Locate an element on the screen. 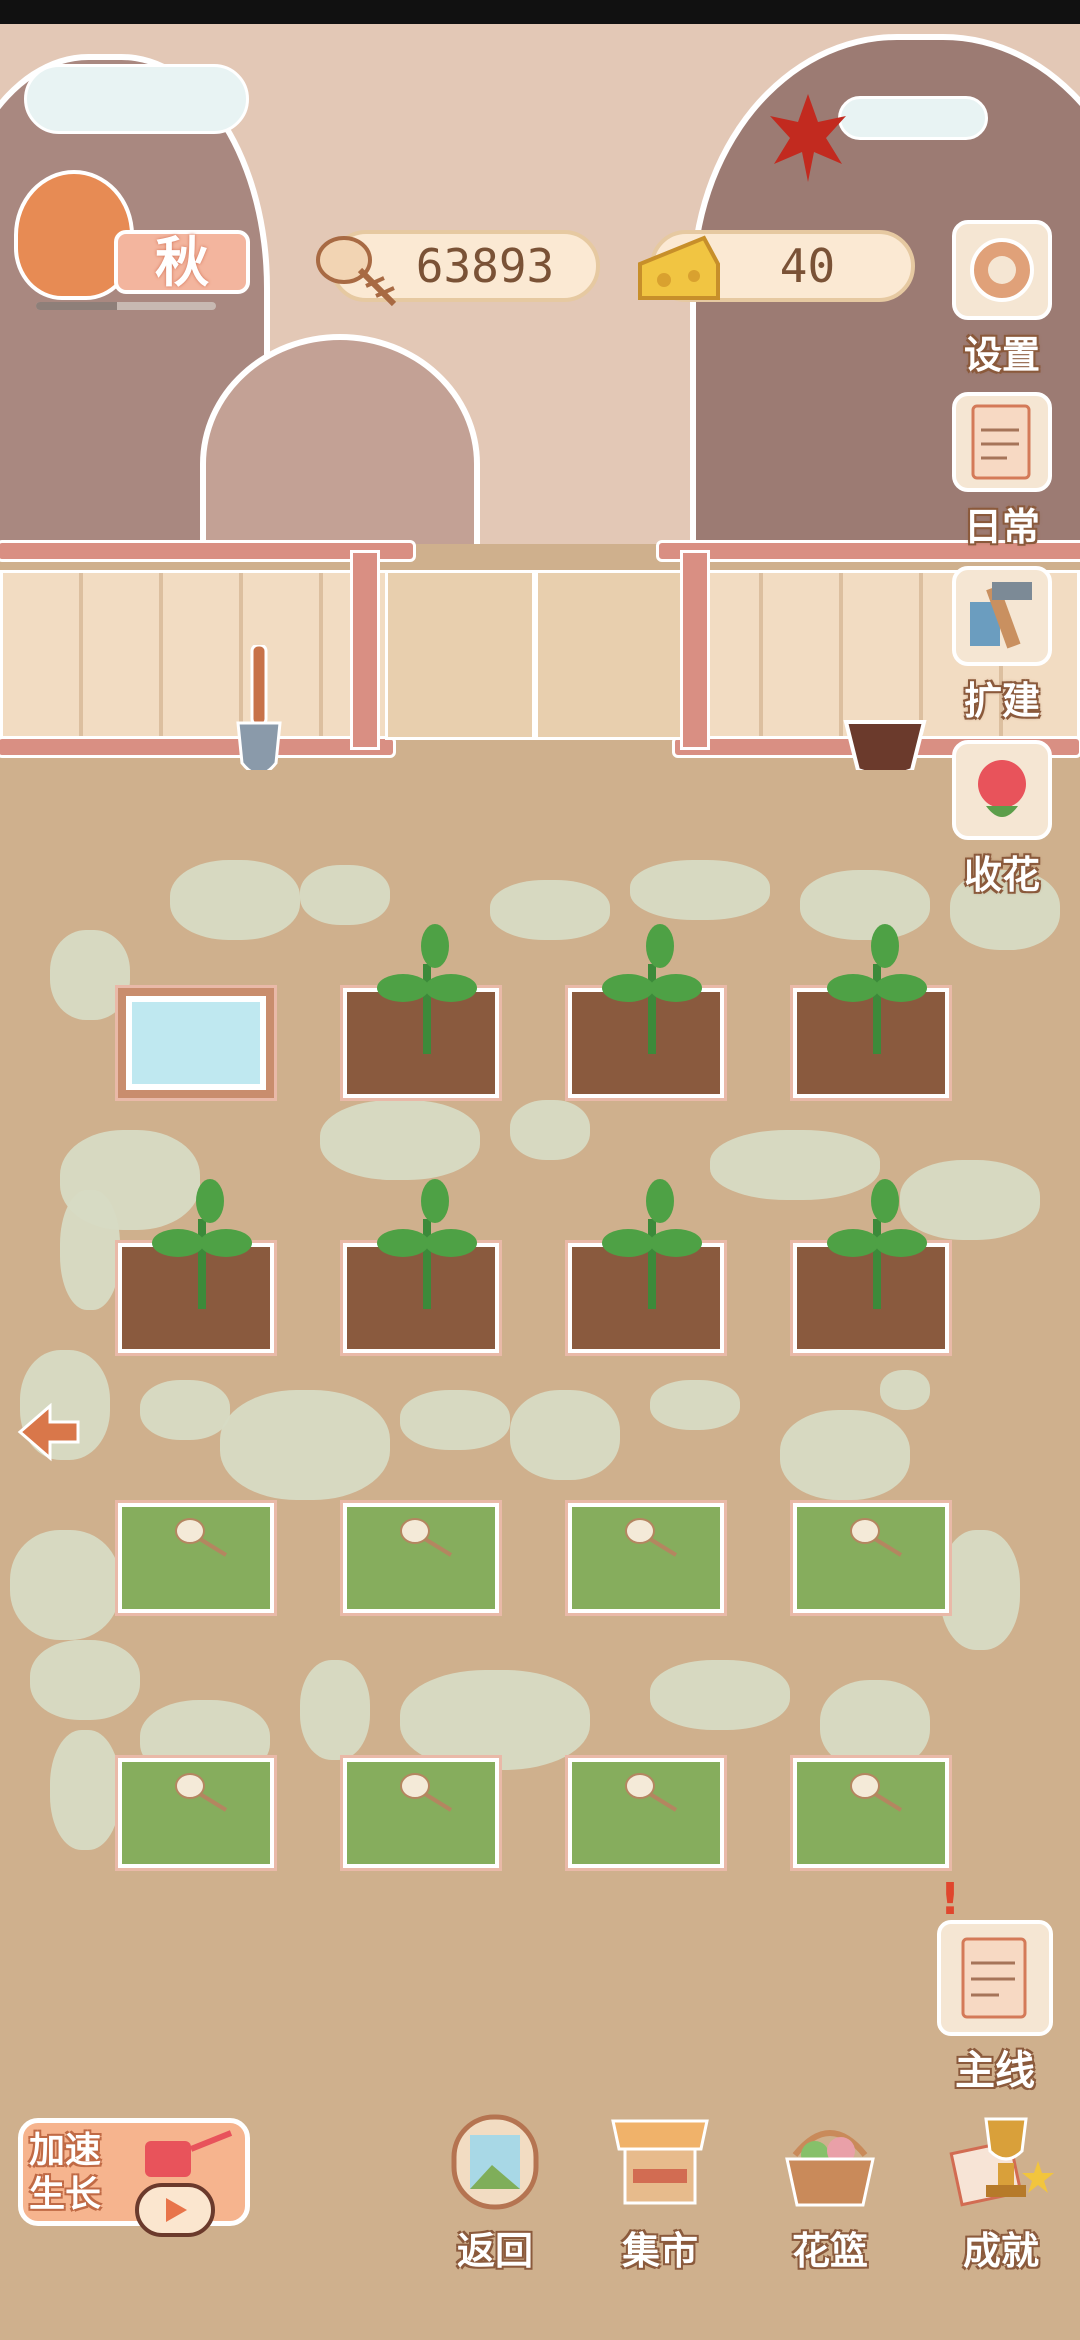 Image resolution: width=1080 pixels, height=2340 pixels. expand-button: 扩建 is located at coordinates (1002, 645).